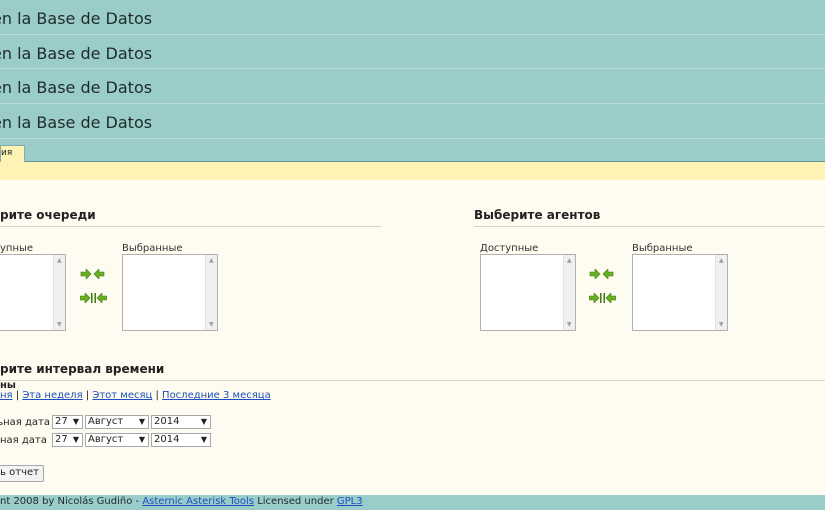 Image resolution: width=825 pixels, height=510 pixels. Describe the element at coordinates (48, 215) in the screenshot. I see `queues-section-title: рите очереди` at that location.